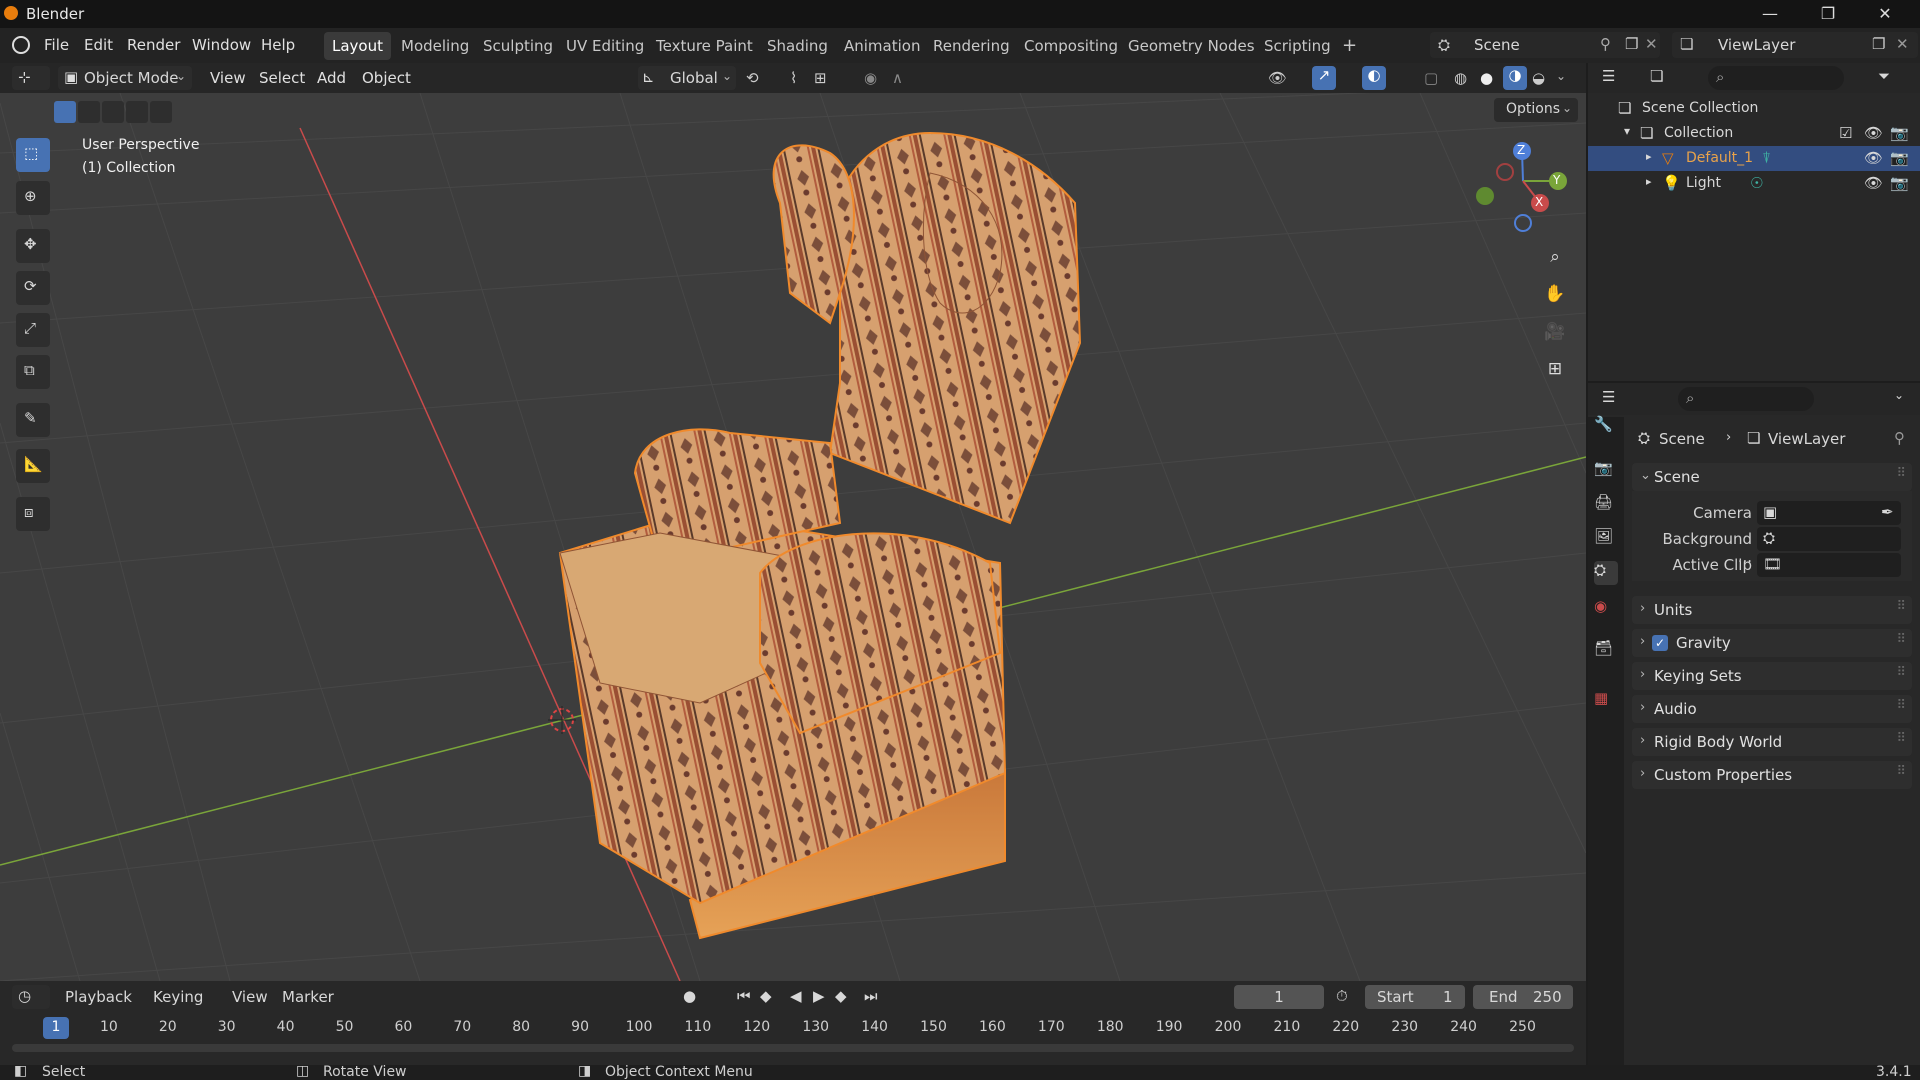  Describe the element at coordinates (1631, 44) in the screenshot. I see `new-scene-icon: ❐` at that location.